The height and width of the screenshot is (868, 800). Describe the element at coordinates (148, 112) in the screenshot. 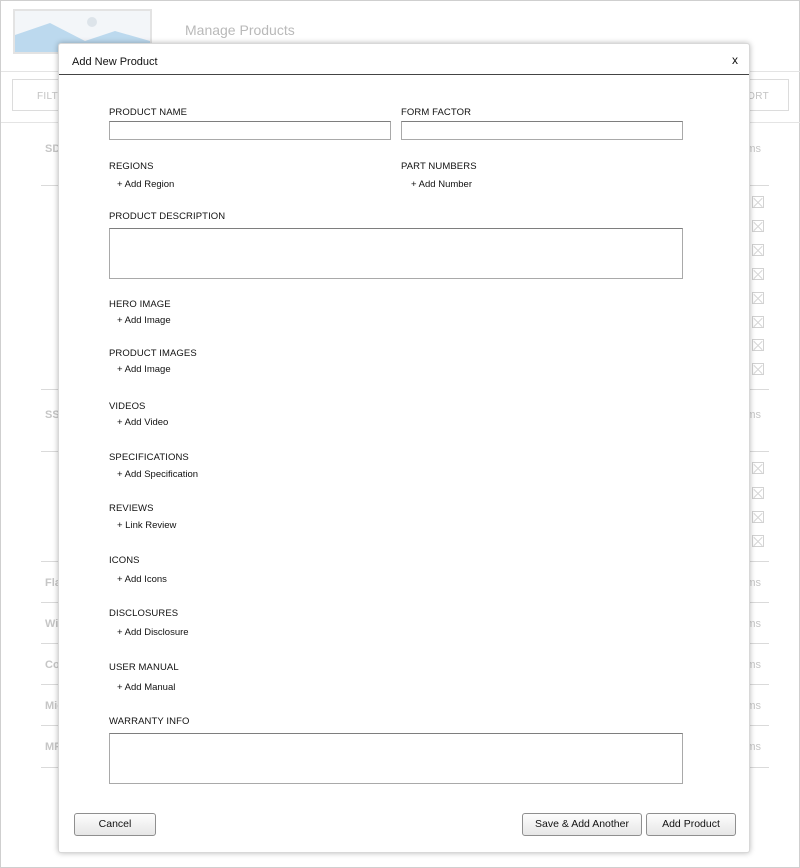

I see `product-name-label: PRODUCT NAME` at that location.